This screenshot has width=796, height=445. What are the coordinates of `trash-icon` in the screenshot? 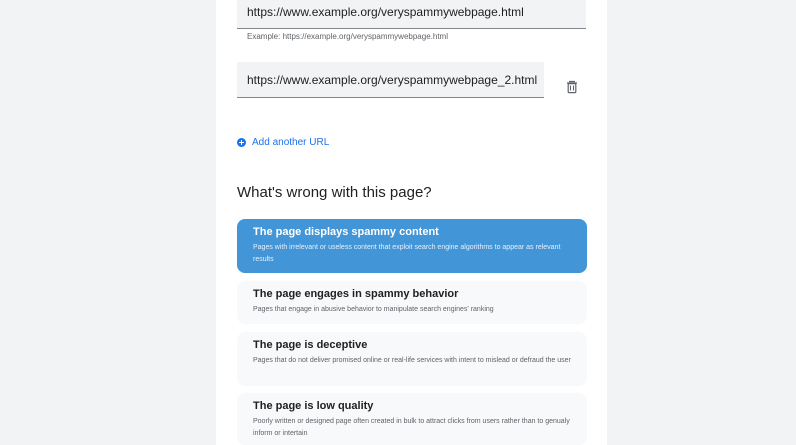 It's located at (572, 87).